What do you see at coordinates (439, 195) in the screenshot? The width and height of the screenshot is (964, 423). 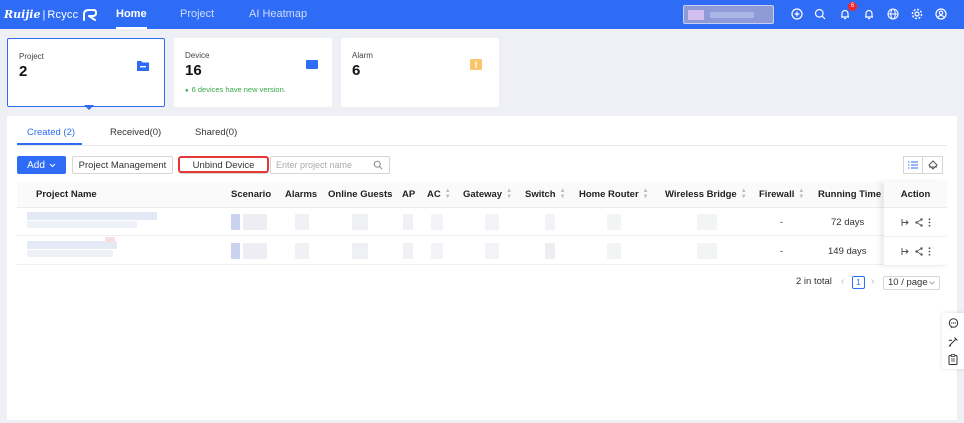 I see `column-ac: AC ▲ ▼` at bounding box center [439, 195].